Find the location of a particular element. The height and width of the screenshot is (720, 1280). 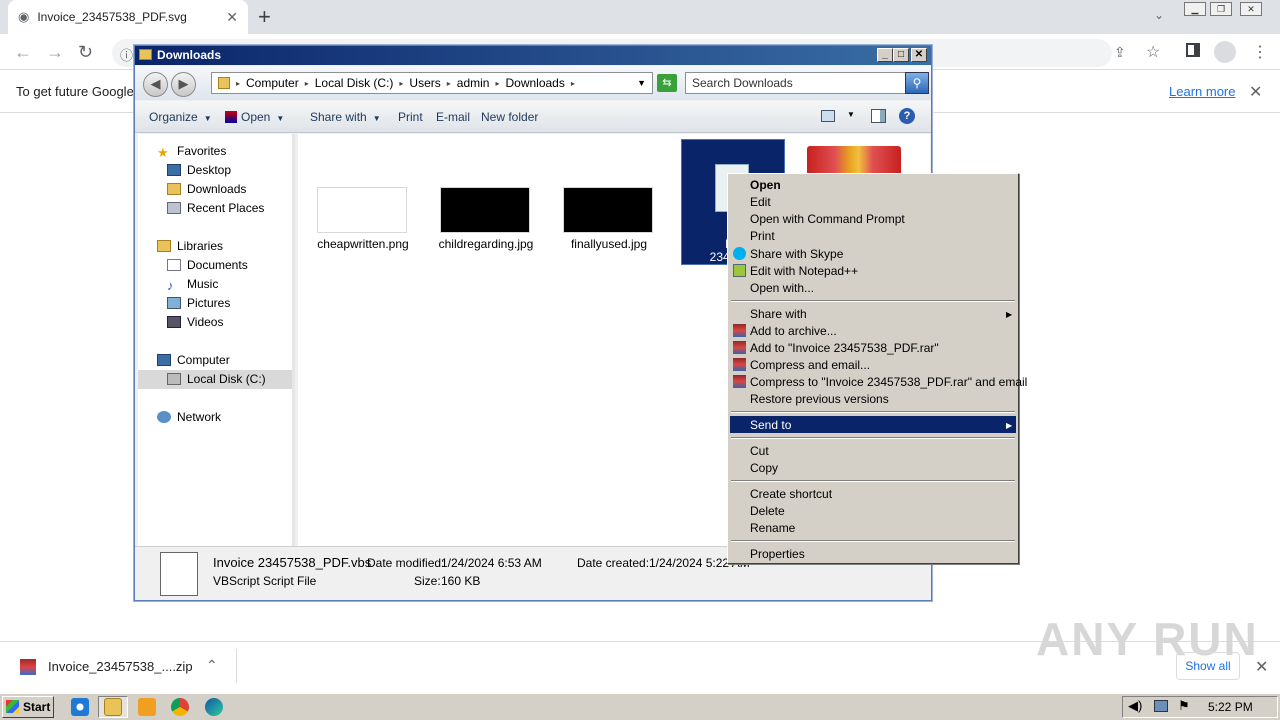

zip-file-icon is located at coordinates (28, 667).